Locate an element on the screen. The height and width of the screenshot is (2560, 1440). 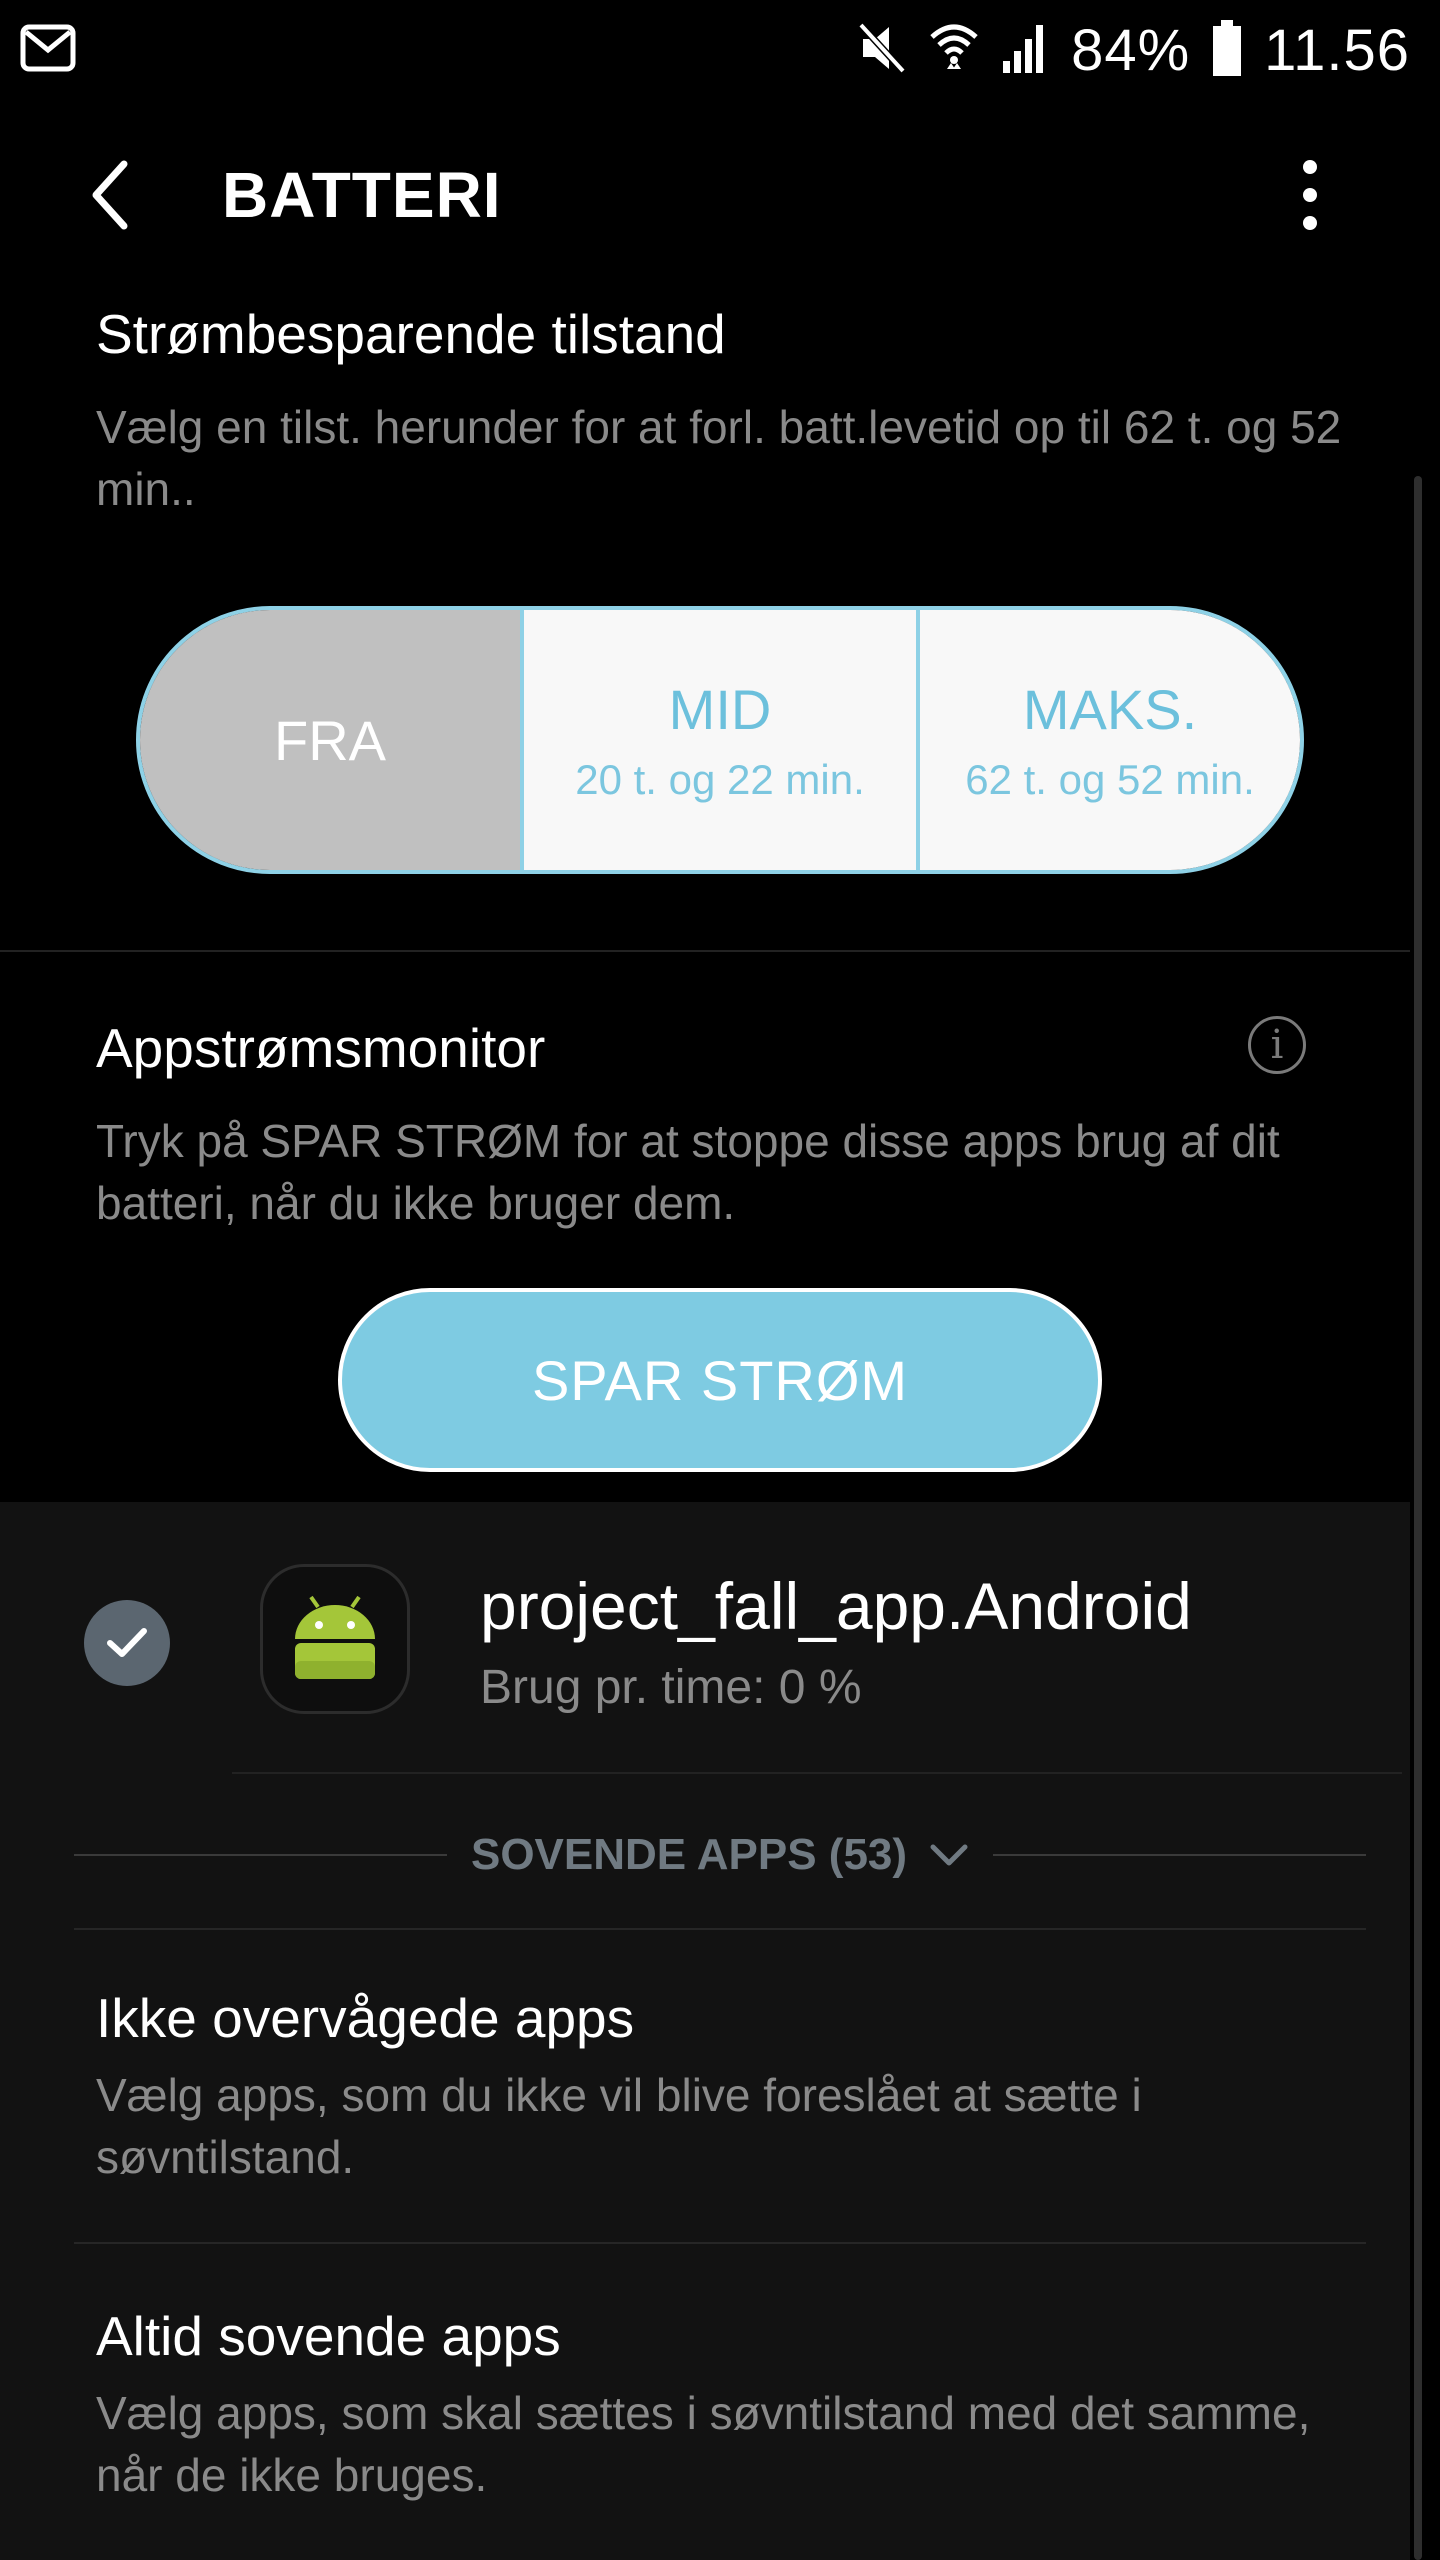
mute-icon is located at coordinates (882, 50).